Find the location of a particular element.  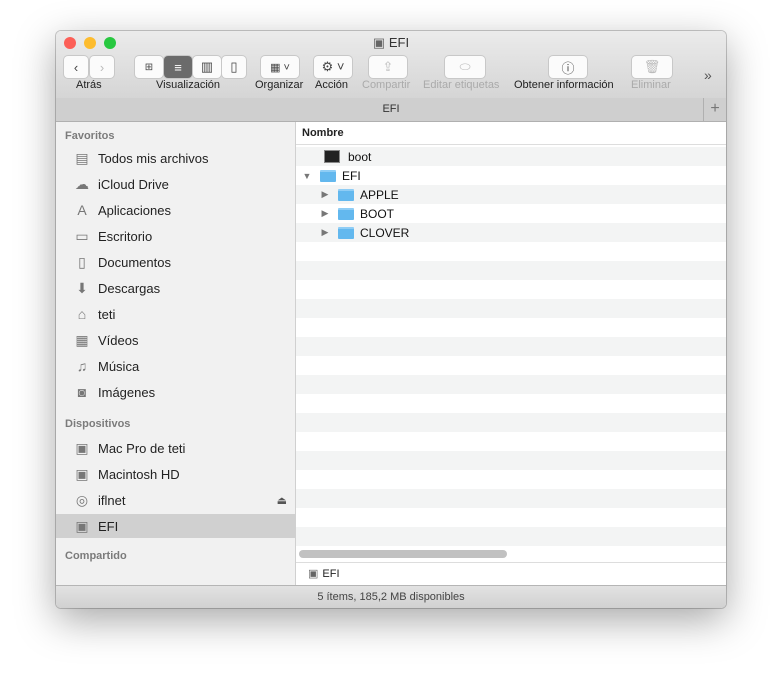

sidebar-item-icon: A is located at coordinates (82, 210).